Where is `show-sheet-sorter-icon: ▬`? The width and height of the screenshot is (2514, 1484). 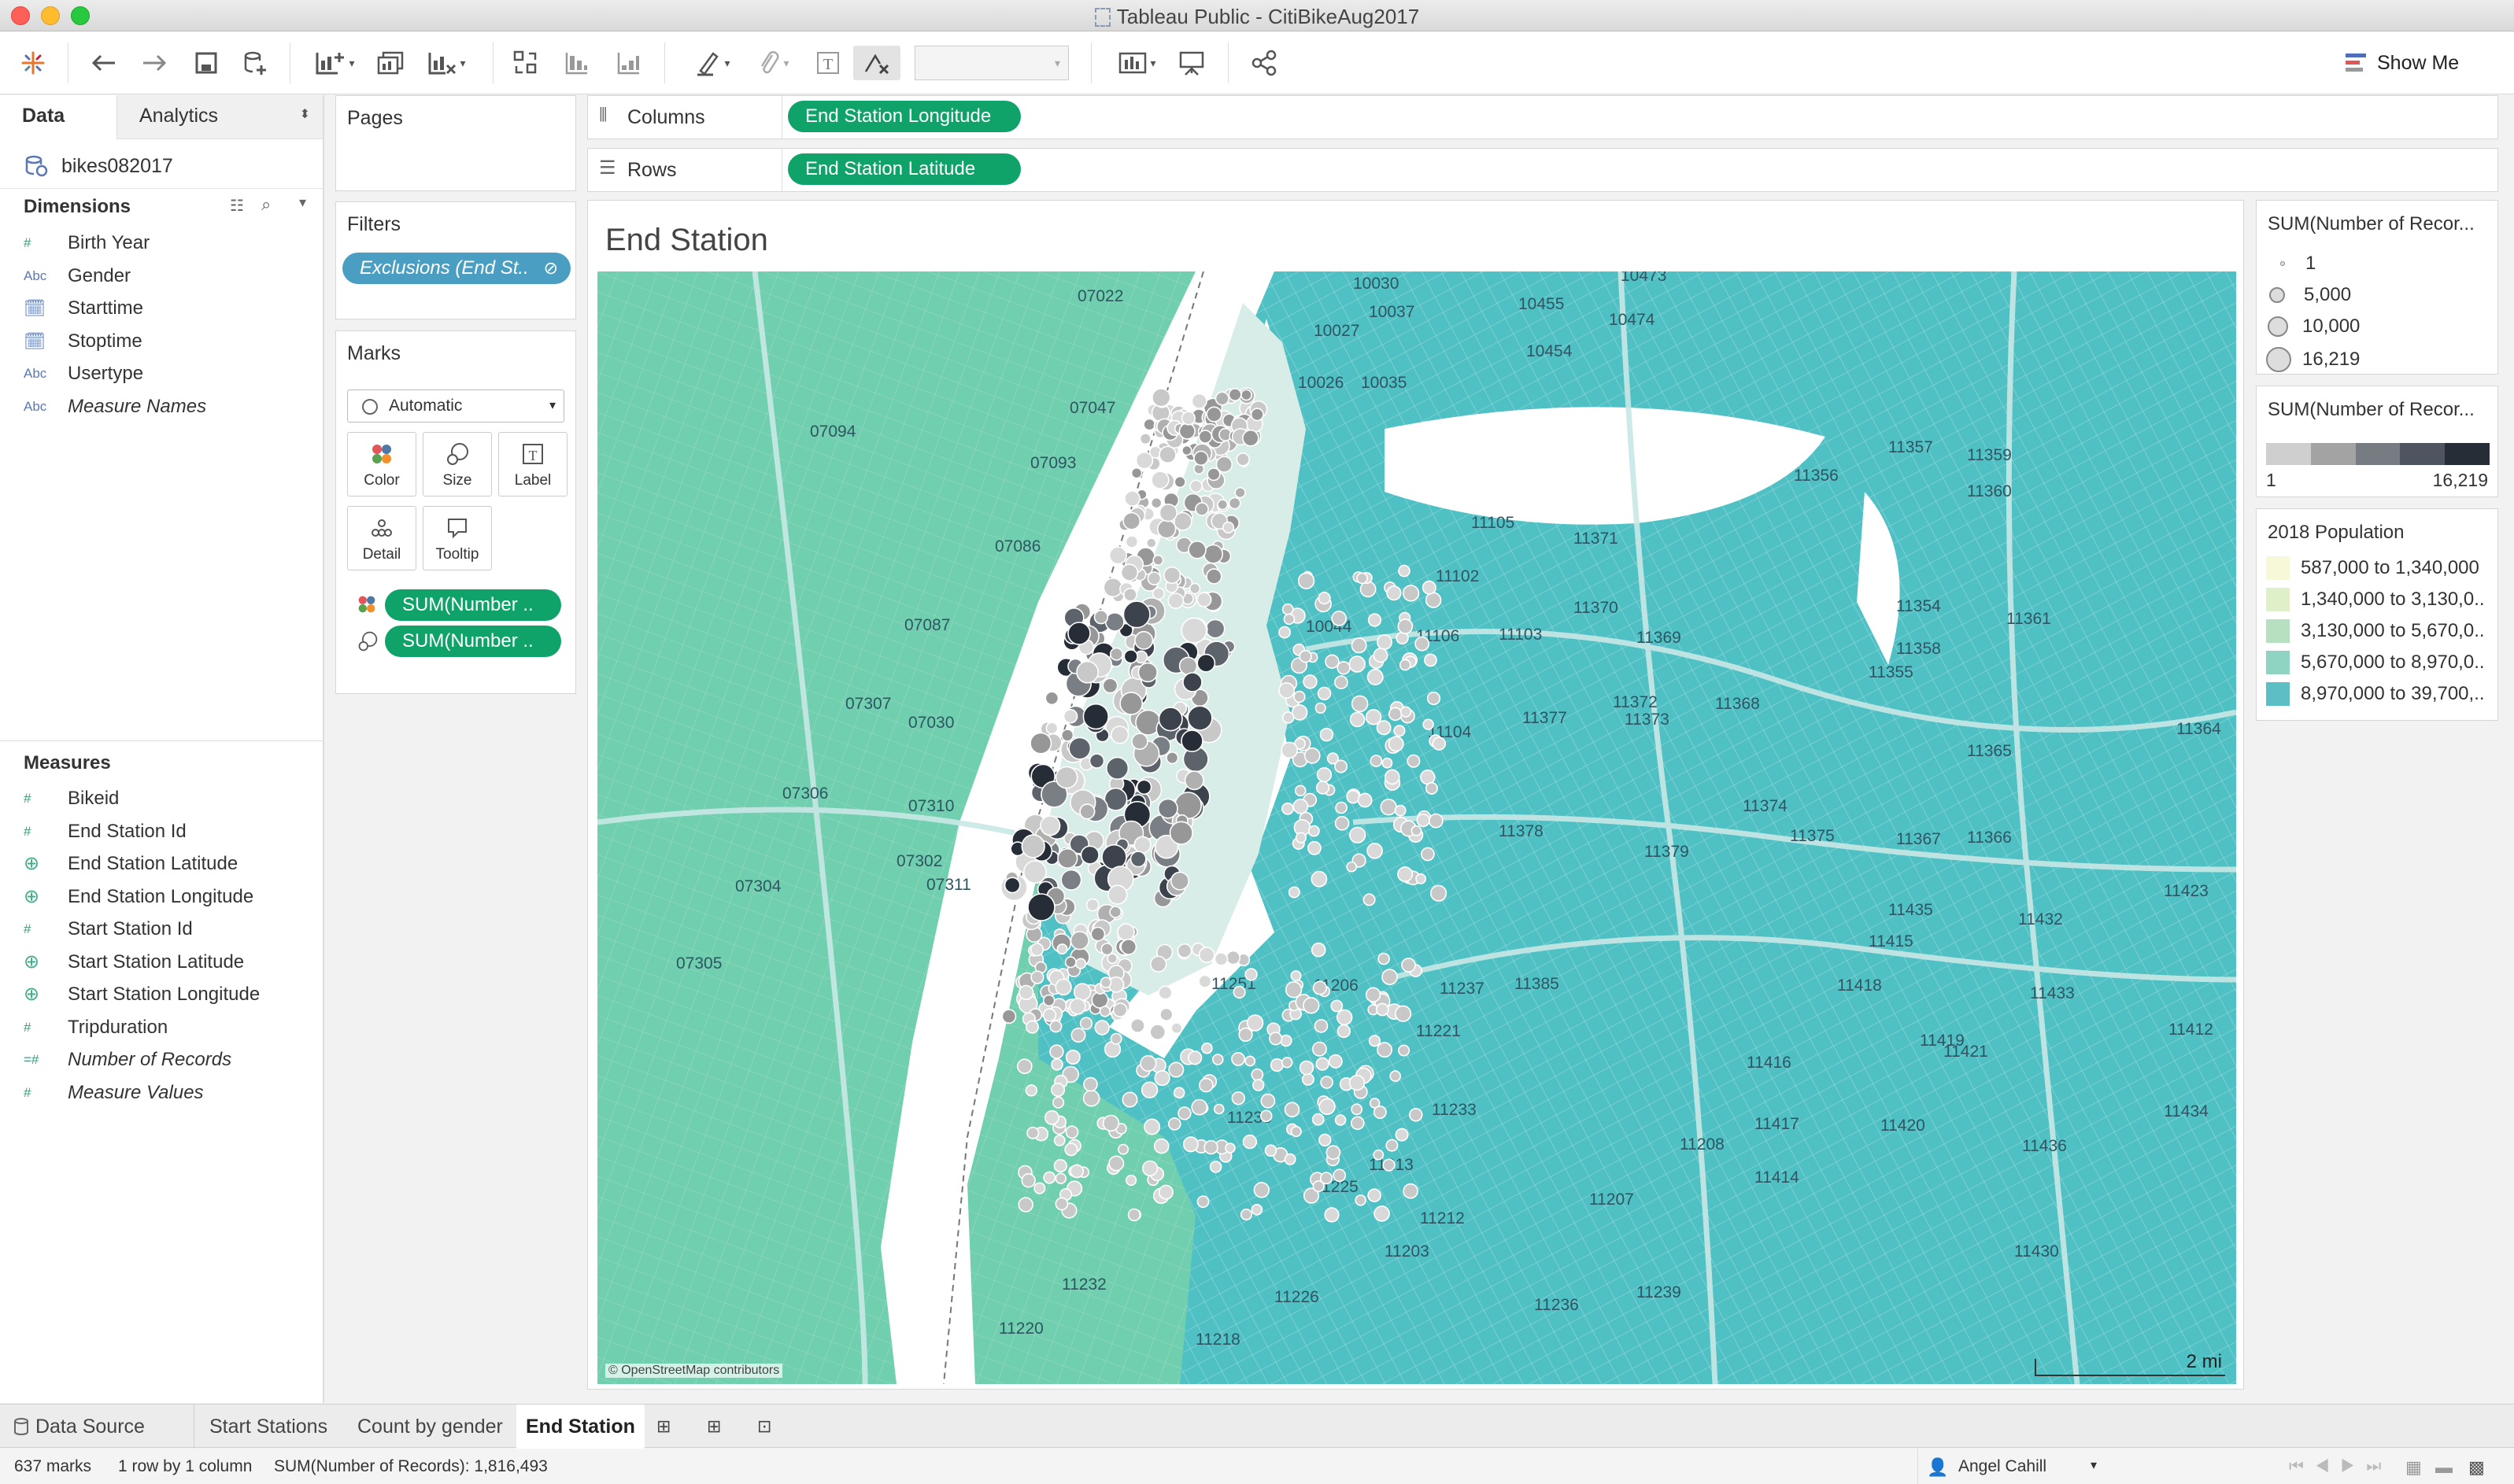 show-sheet-sorter-icon: ▬ is located at coordinates (2444, 1467).